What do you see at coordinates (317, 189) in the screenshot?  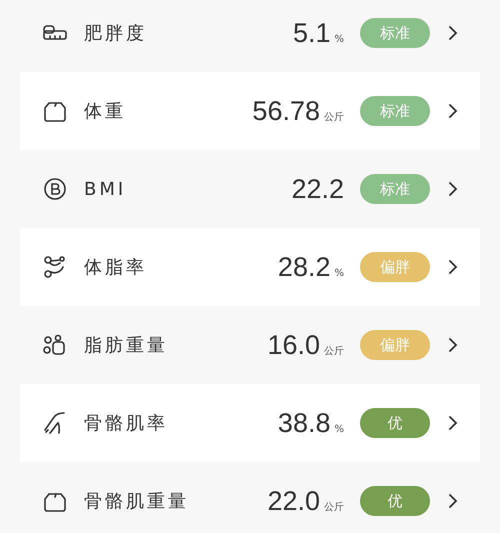 I see `metric-value: 22.2` at bounding box center [317, 189].